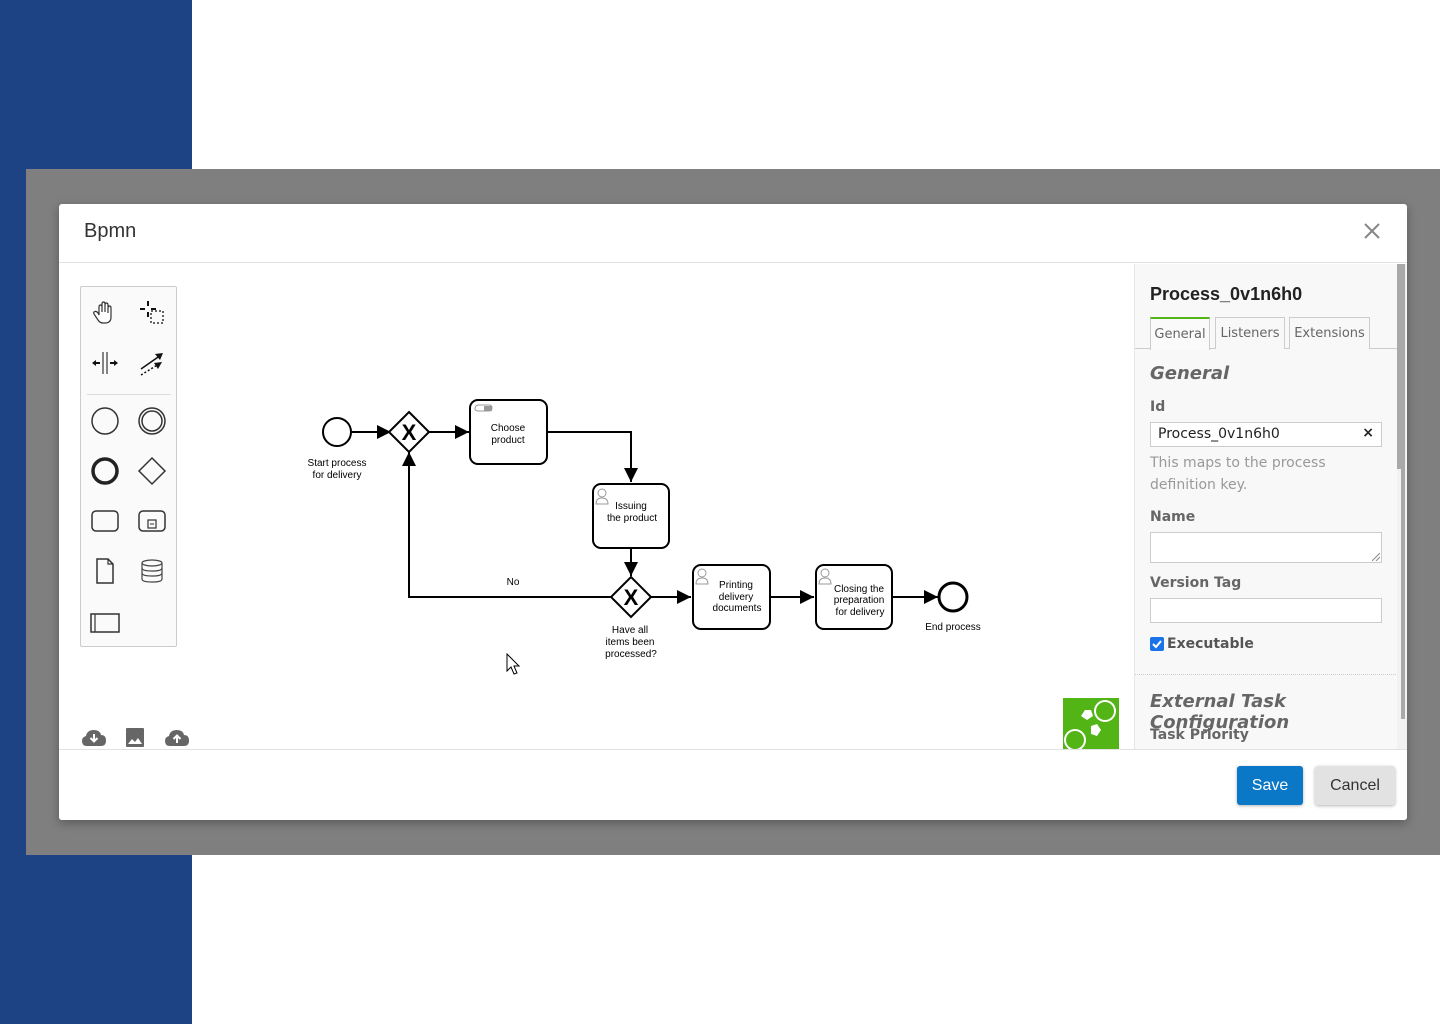  I want to click on create-gateway, so click(152, 471).